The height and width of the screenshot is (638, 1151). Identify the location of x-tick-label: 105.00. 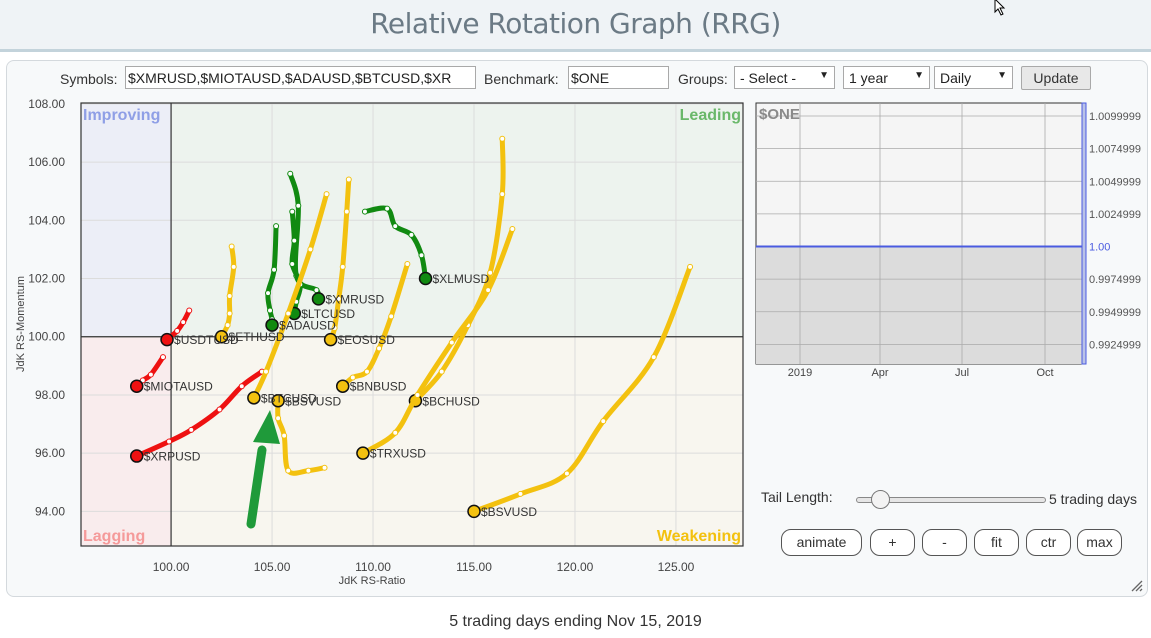
(272, 567).